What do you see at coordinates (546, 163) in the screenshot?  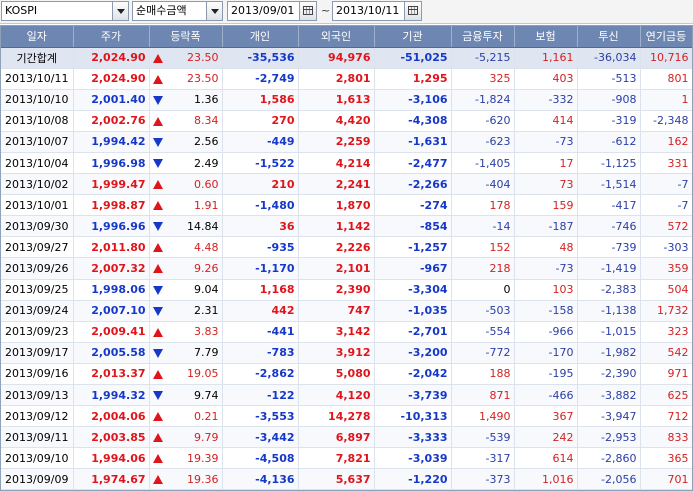 I see `cell-insurance: 17` at bounding box center [546, 163].